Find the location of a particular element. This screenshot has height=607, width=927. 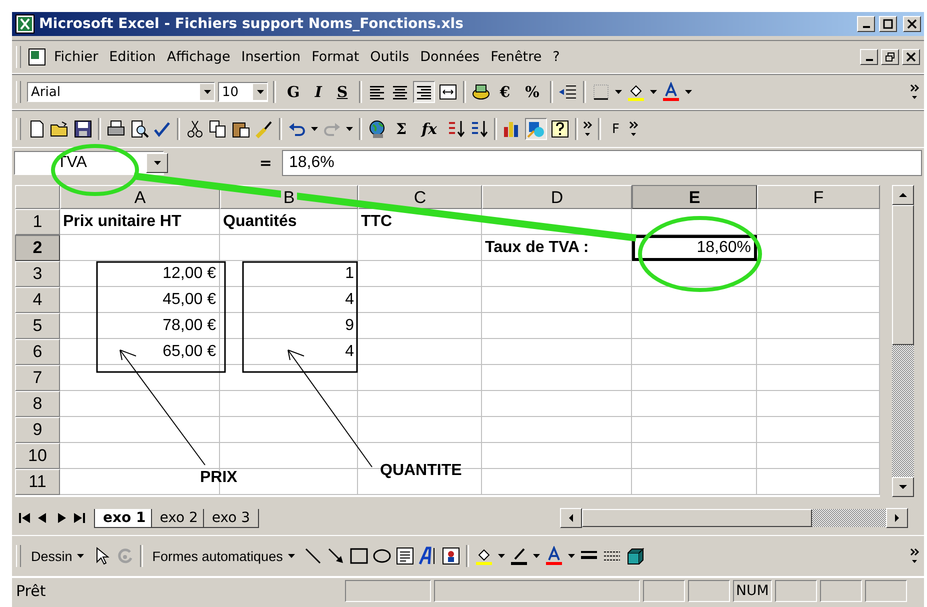

row-header: 10 is located at coordinates (37, 456).